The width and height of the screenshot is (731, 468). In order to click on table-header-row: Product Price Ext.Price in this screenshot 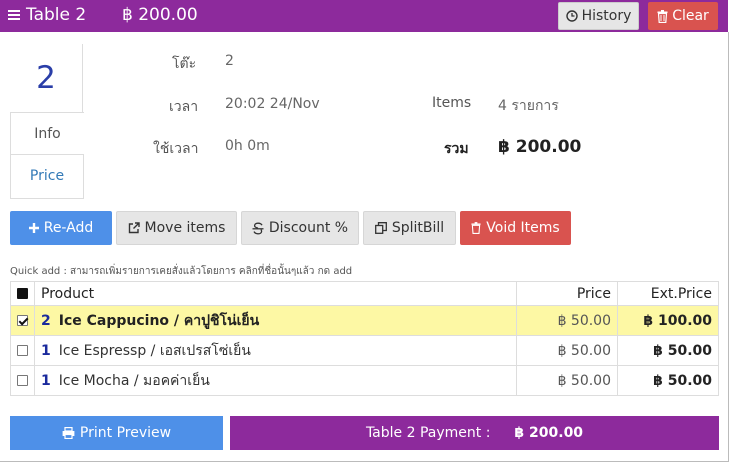, I will do `click(364, 293)`.